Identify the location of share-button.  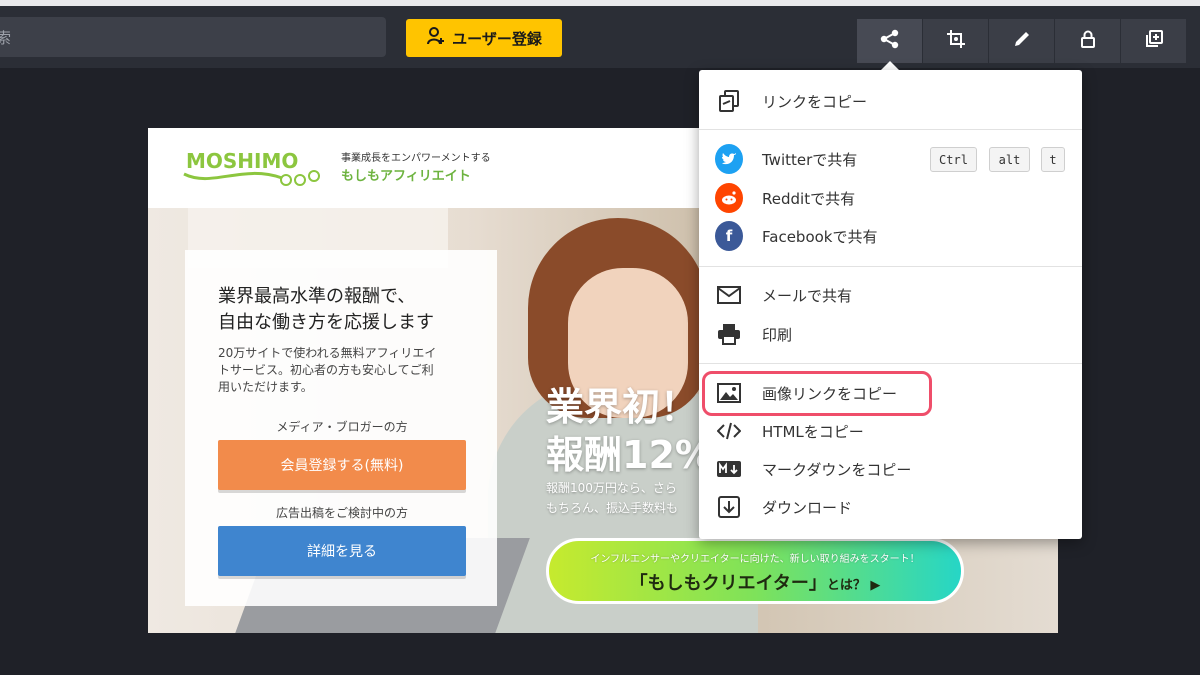
(890, 41).